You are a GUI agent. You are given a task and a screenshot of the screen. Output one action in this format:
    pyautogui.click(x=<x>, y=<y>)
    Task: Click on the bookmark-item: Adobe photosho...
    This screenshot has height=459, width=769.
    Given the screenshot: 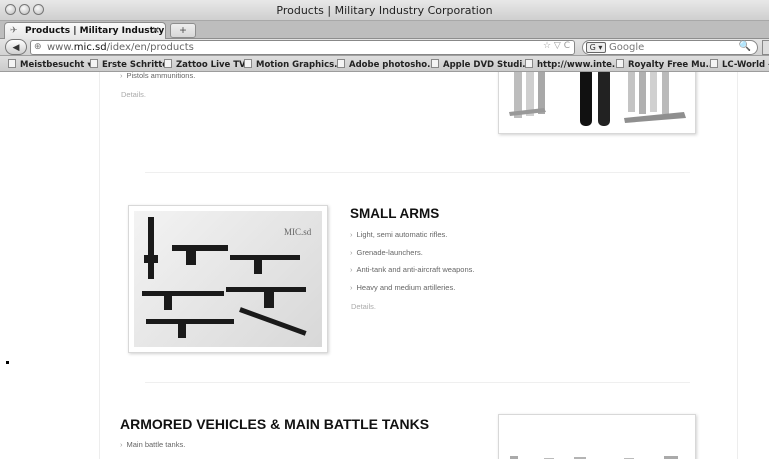 What is the action you would take?
    pyautogui.click(x=387, y=64)
    